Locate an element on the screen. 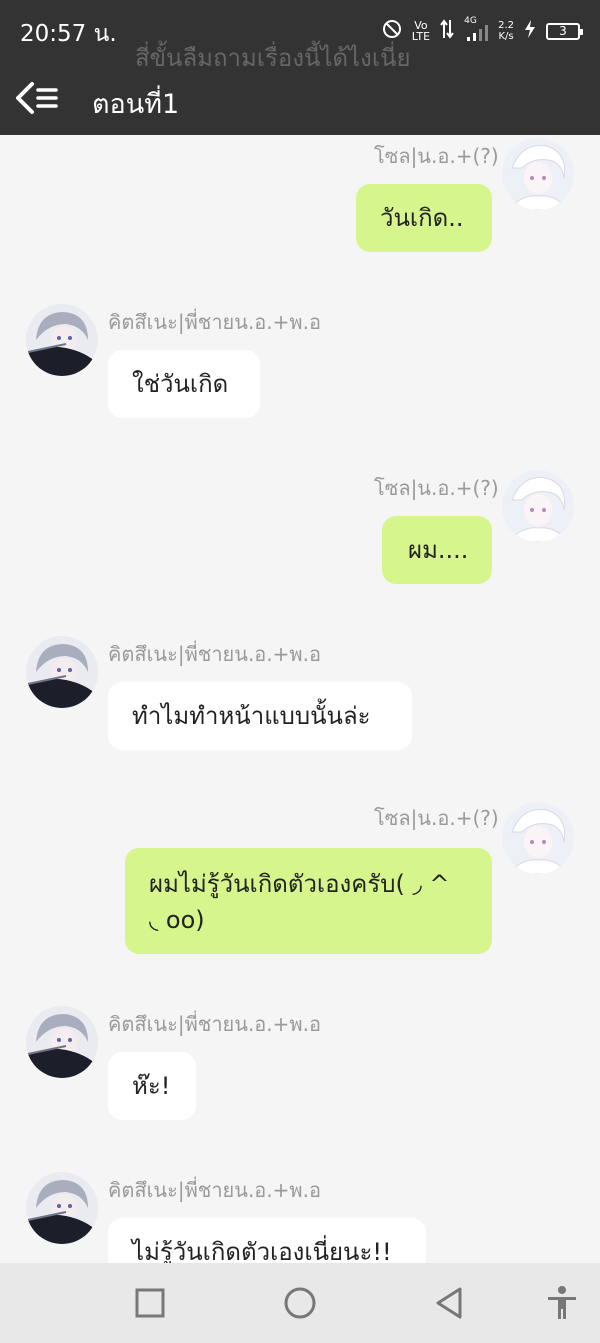 The width and height of the screenshot is (600, 1343). status-icons: Vo LTE 4G 2.2 K/s 3 is located at coordinates (482, 30).